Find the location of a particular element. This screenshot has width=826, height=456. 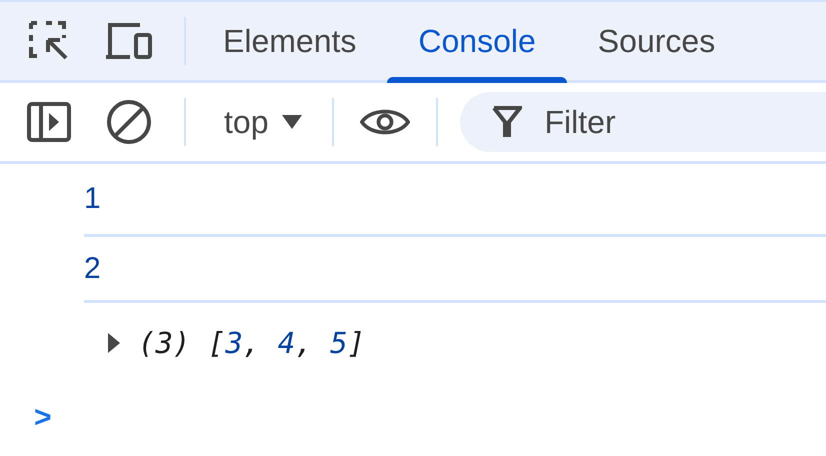

panel-tab: Console is located at coordinates (477, 41).